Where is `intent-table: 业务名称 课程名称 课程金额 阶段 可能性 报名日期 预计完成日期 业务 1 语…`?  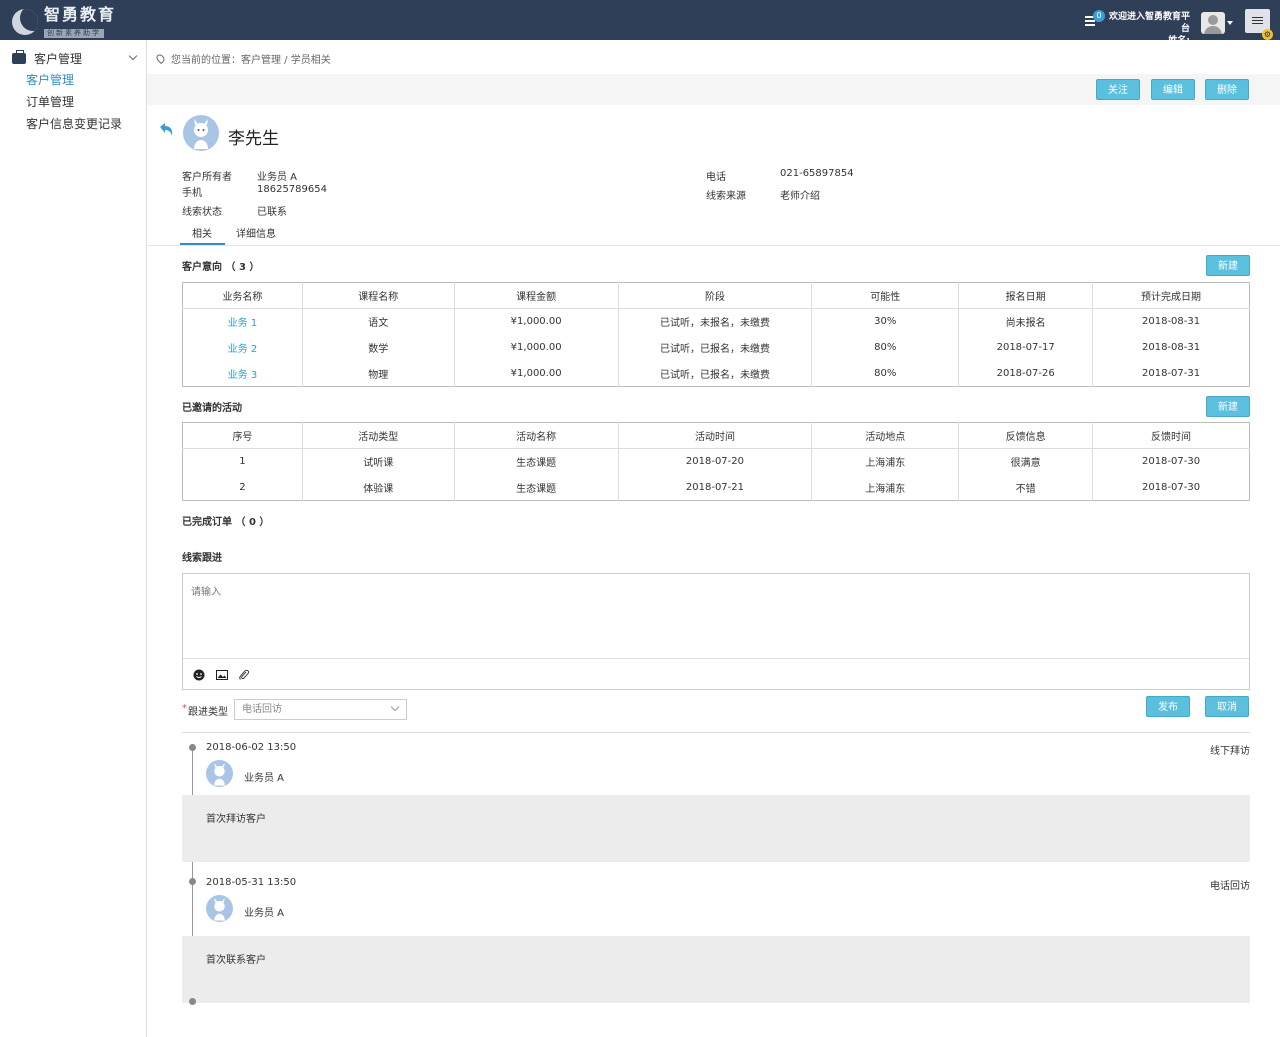 intent-table: 业务名称 课程名称 课程金额 阶段 可能性 报名日期 预计完成日期 业务 1 语… is located at coordinates (716, 334).